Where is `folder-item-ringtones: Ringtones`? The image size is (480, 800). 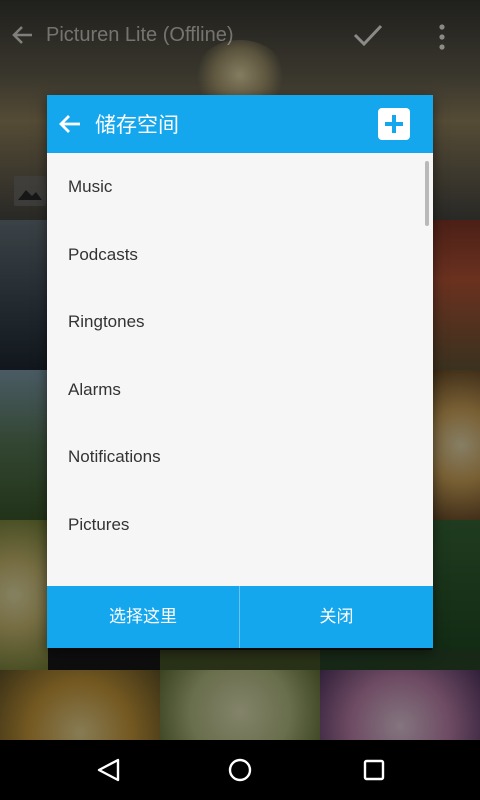
folder-item-ringtones: Ringtones is located at coordinates (240, 322).